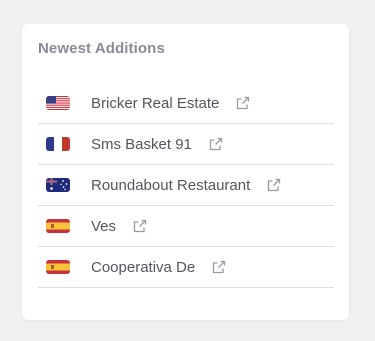  Describe the element at coordinates (58, 103) in the screenshot. I see `us-flag-icon` at that location.